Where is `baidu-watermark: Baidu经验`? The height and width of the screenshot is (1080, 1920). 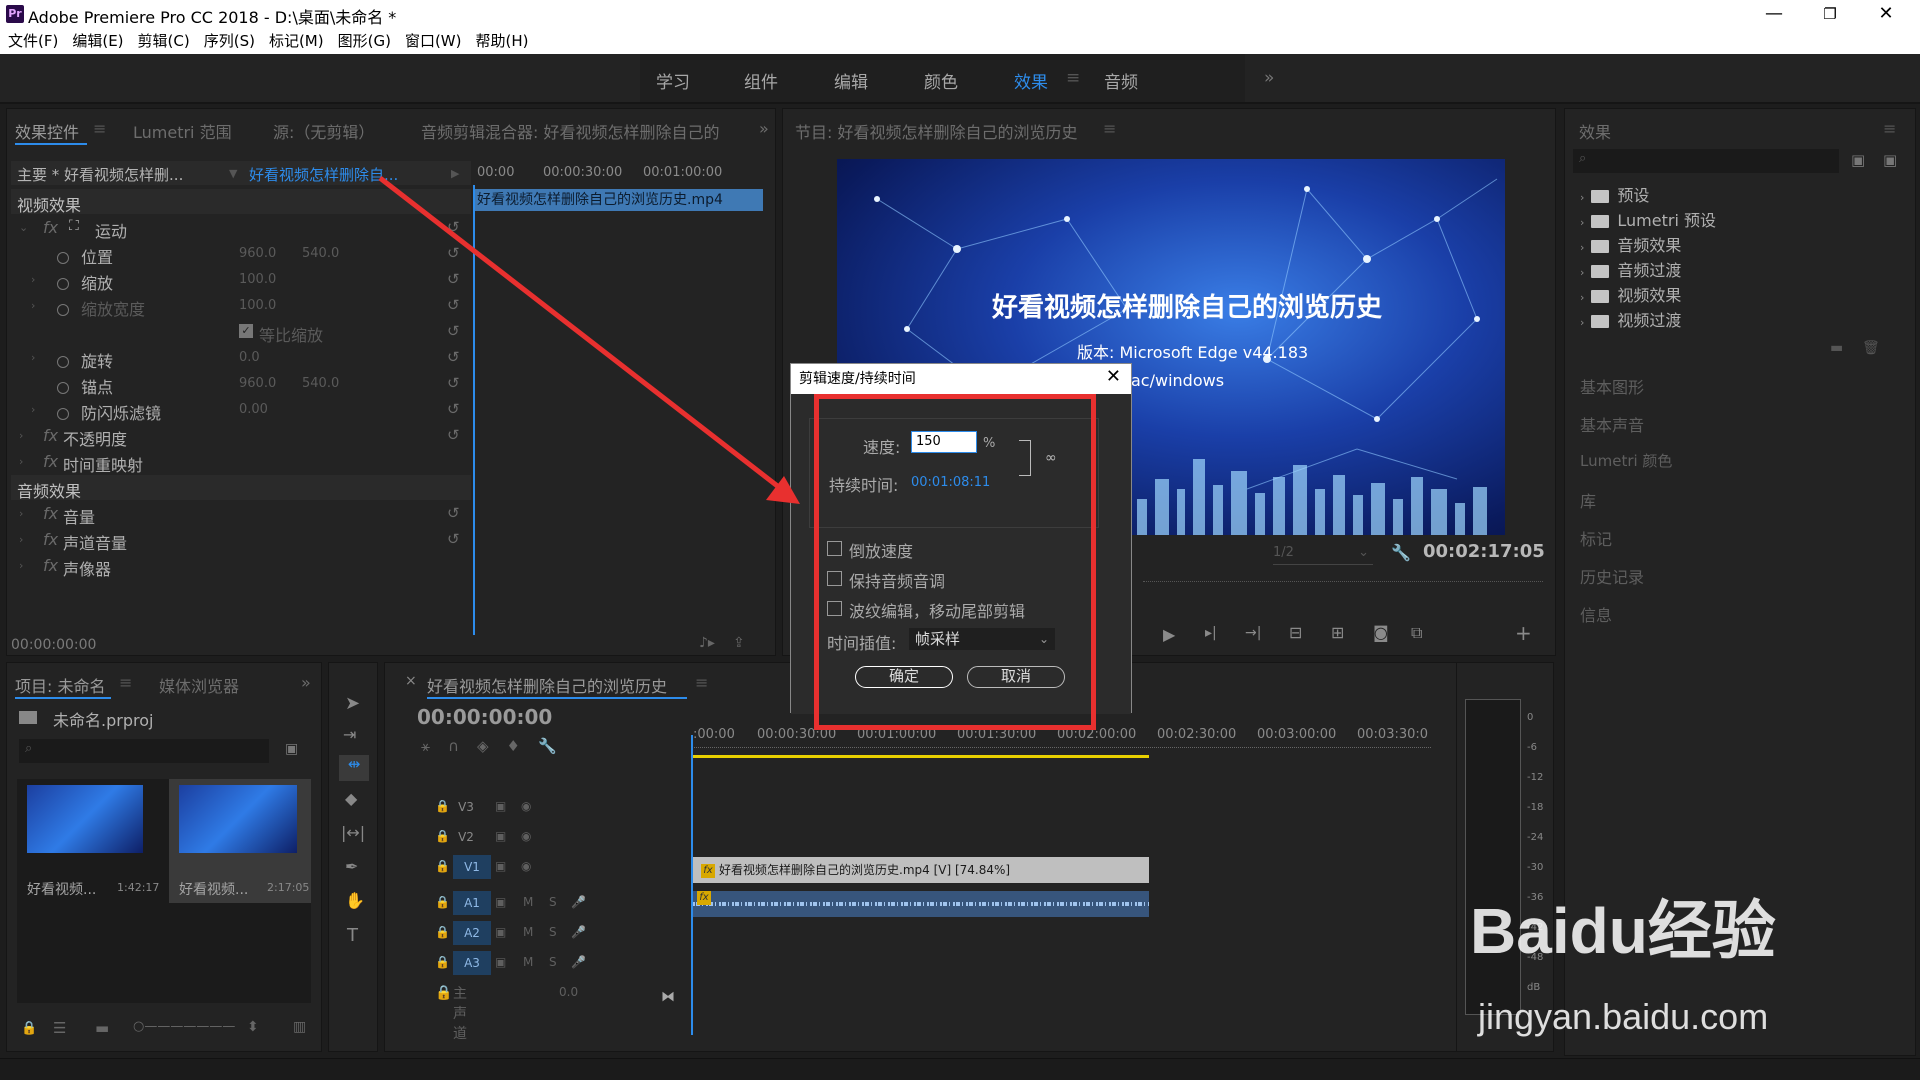
baidu-watermark: Baidu经验 is located at coordinates (1623, 931).